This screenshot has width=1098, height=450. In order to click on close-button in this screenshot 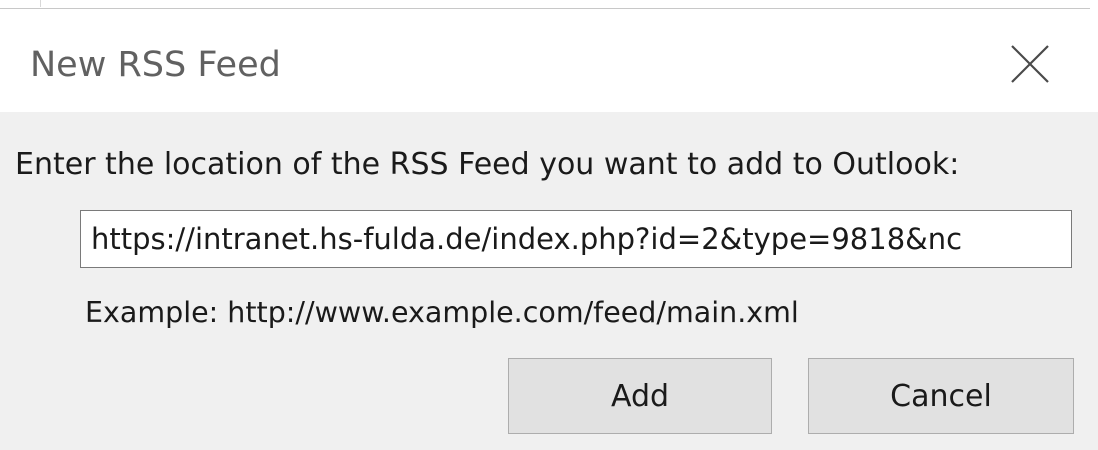, I will do `click(1030, 65)`.